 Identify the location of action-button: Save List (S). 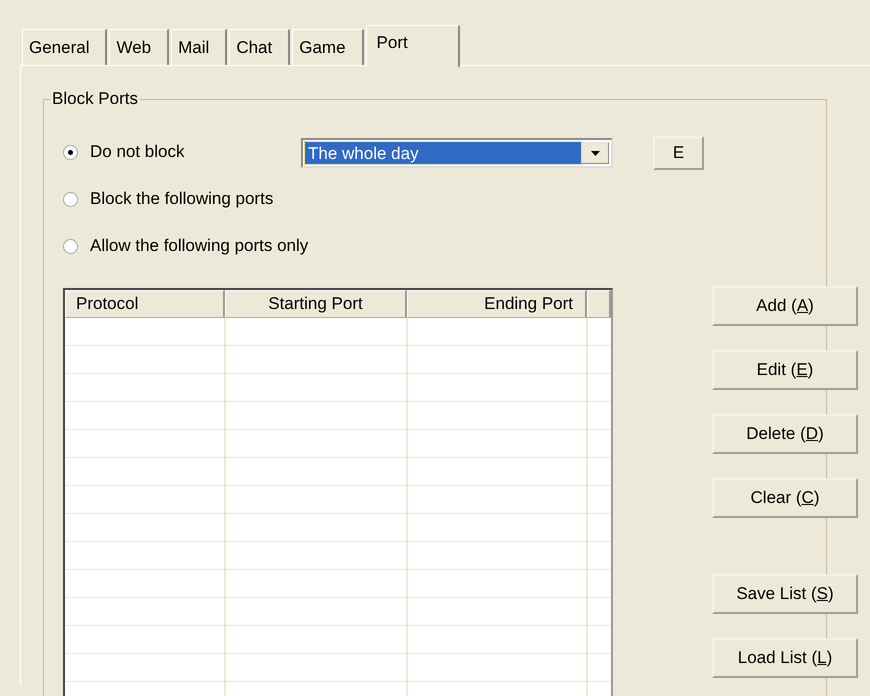
(785, 594).